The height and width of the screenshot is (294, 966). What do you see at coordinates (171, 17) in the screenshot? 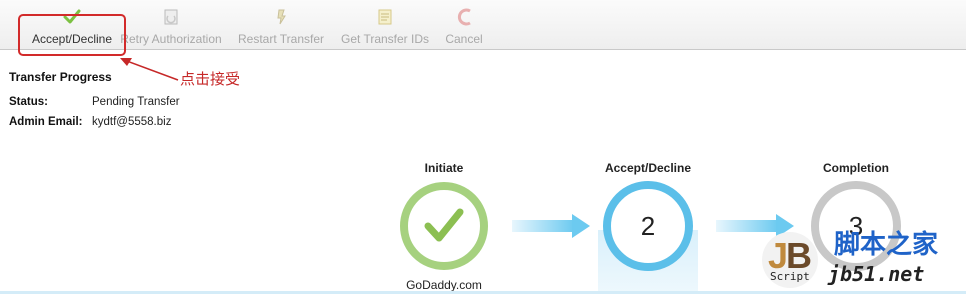
I see `document-refresh-icon` at bounding box center [171, 17].